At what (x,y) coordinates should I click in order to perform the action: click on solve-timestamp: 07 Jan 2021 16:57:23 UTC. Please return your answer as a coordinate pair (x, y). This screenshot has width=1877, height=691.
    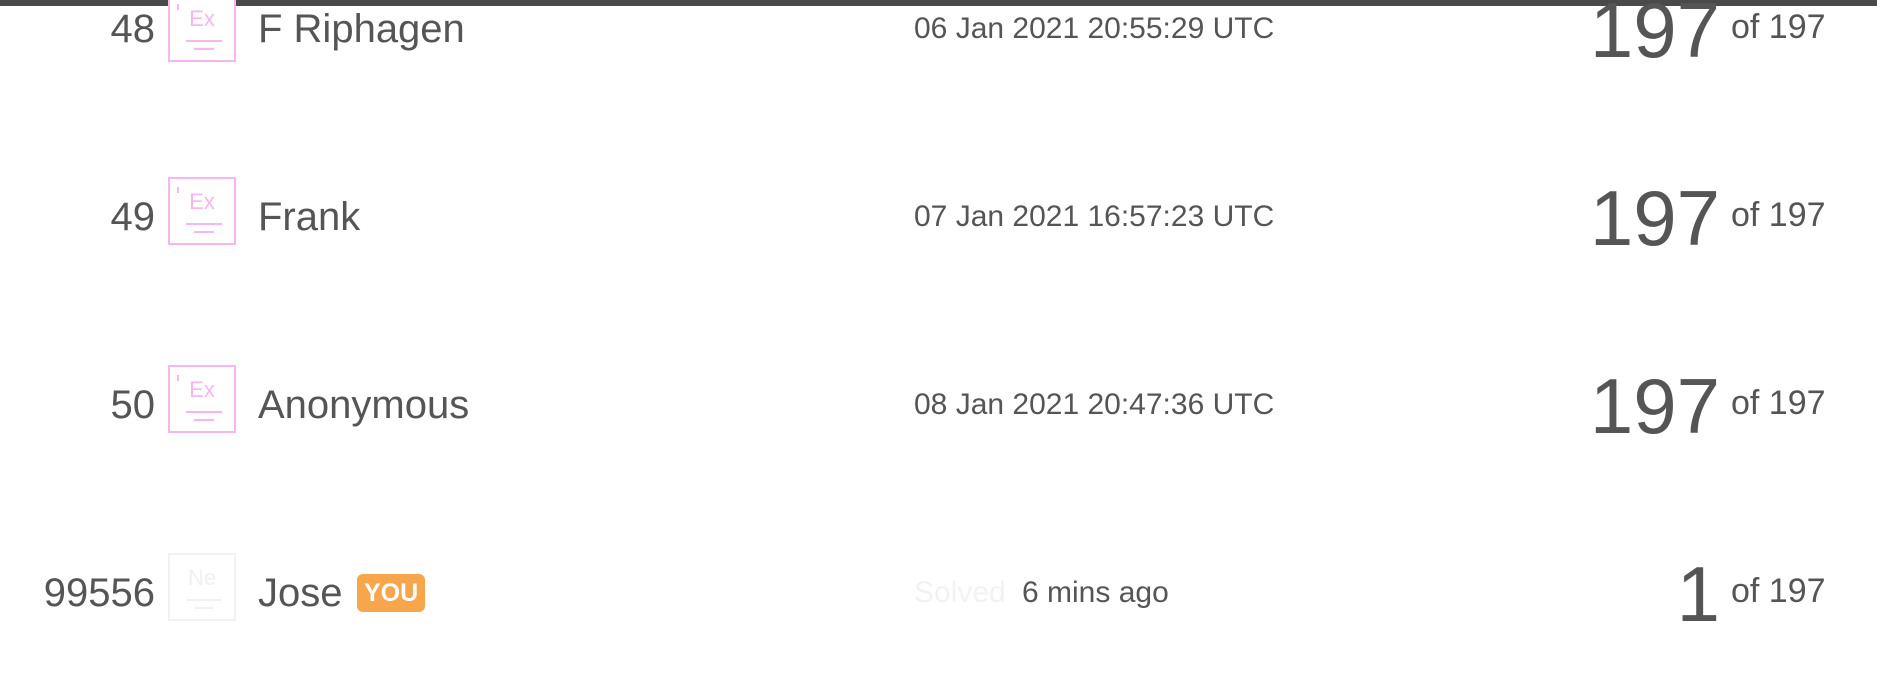
    Looking at the image, I should click on (1094, 216).